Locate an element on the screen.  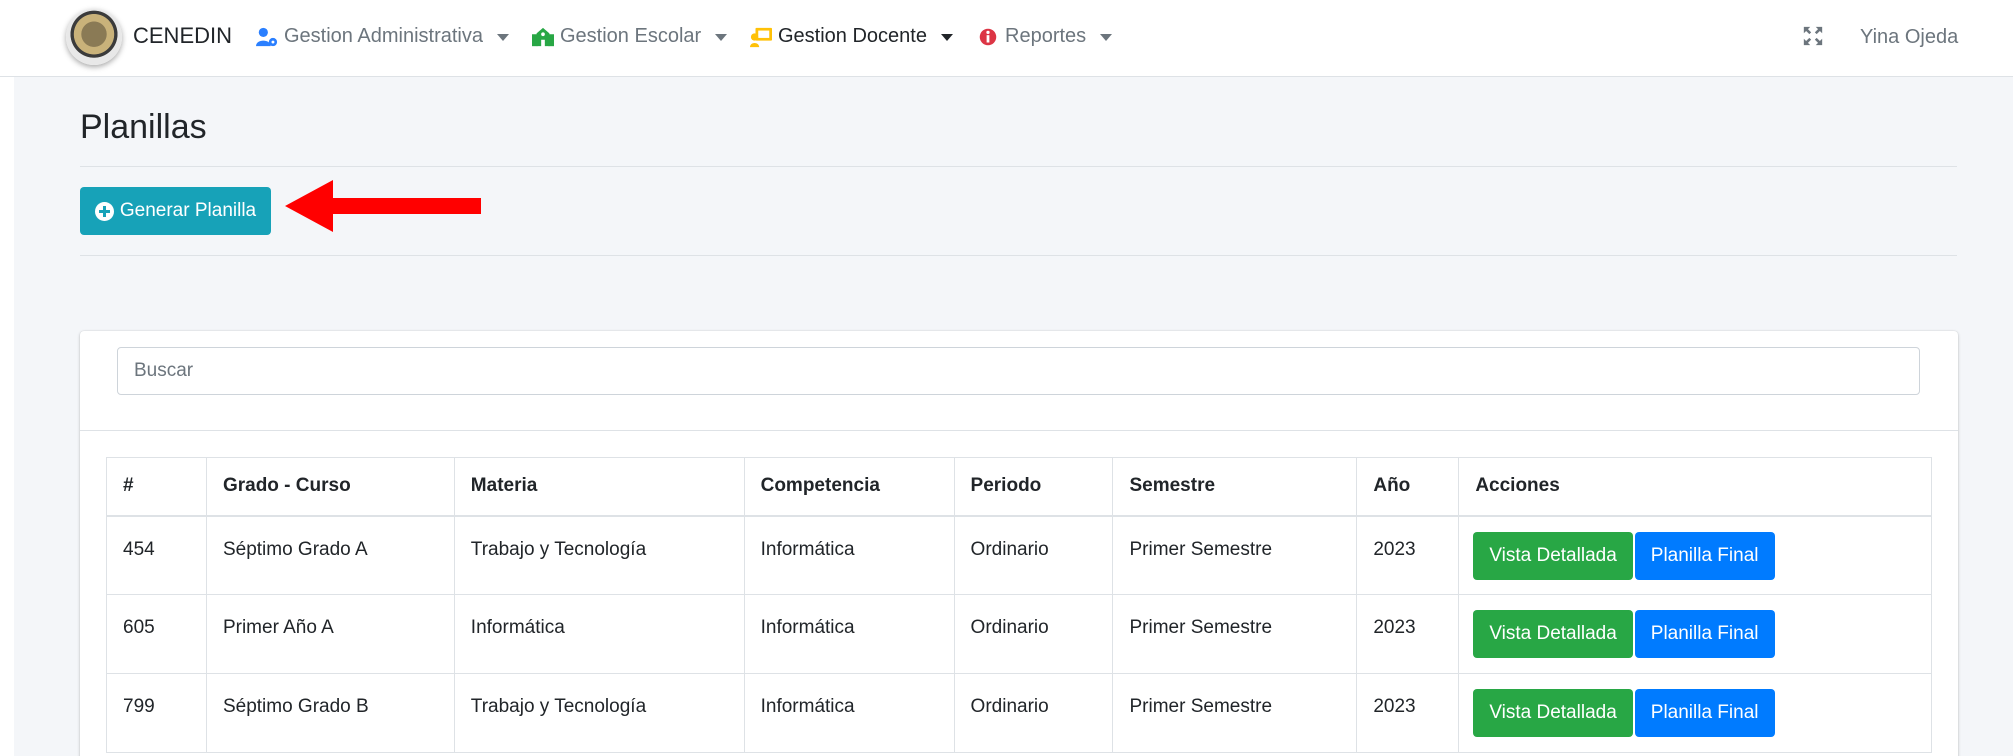
nav-label: Gestion Escolar is located at coordinates (631, 36).